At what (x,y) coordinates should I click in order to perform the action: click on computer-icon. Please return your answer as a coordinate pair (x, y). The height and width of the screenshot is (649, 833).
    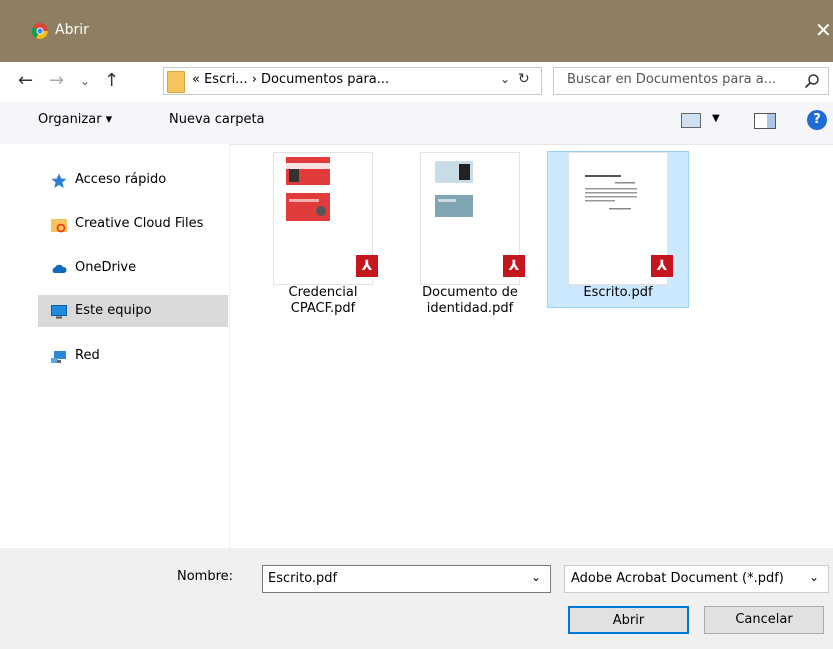
    Looking at the image, I should click on (59, 312).